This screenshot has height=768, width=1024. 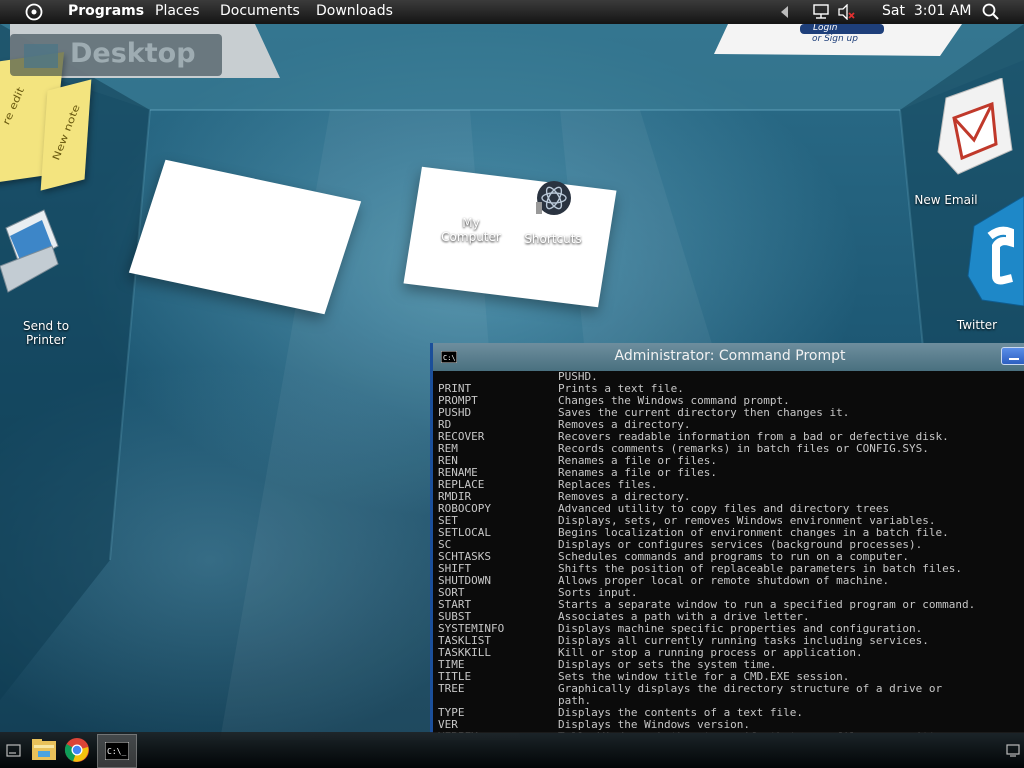 What do you see at coordinates (177, 11) in the screenshot?
I see `menu-places: Places` at bounding box center [177, 11].